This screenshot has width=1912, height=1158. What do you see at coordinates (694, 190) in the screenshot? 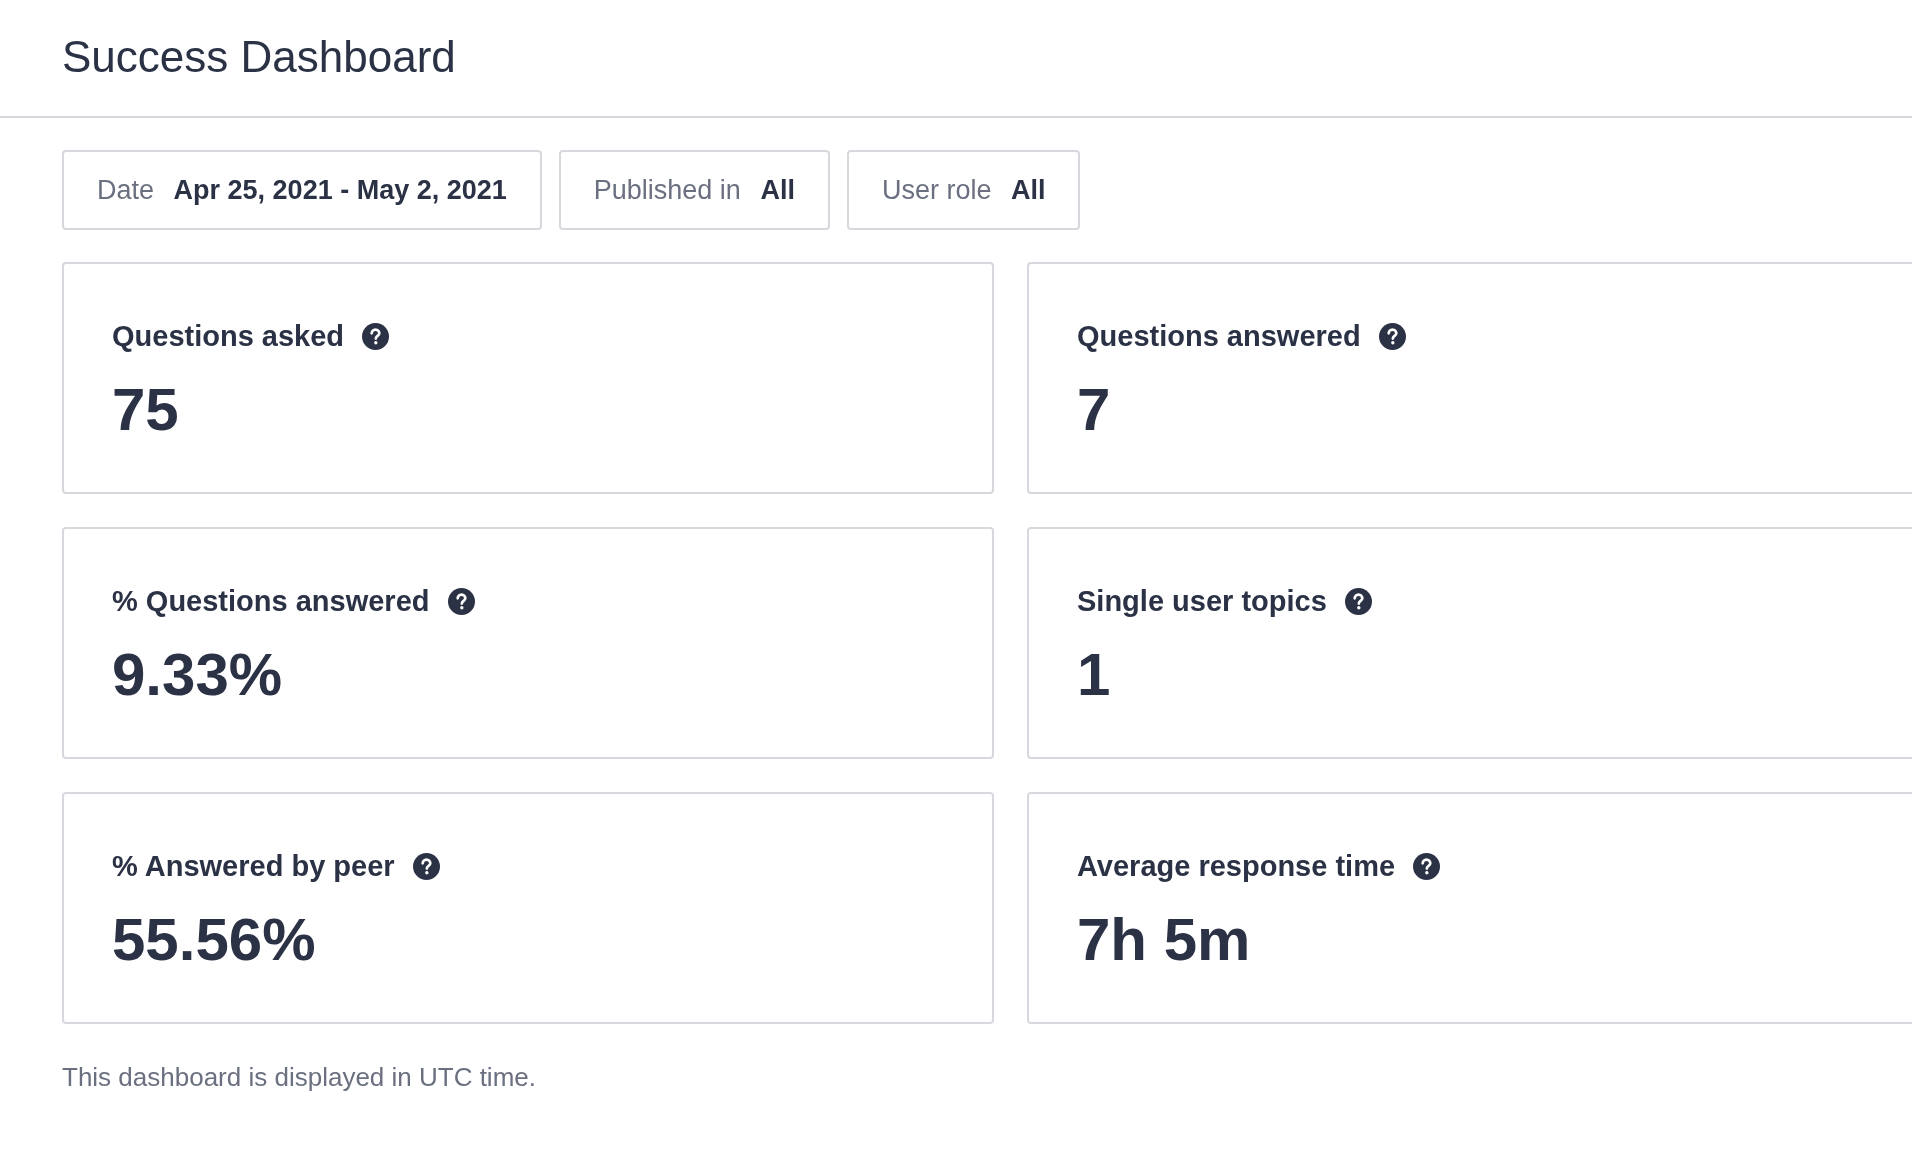
I see `filter-button: Published in All` at bounding box center [694, 190].